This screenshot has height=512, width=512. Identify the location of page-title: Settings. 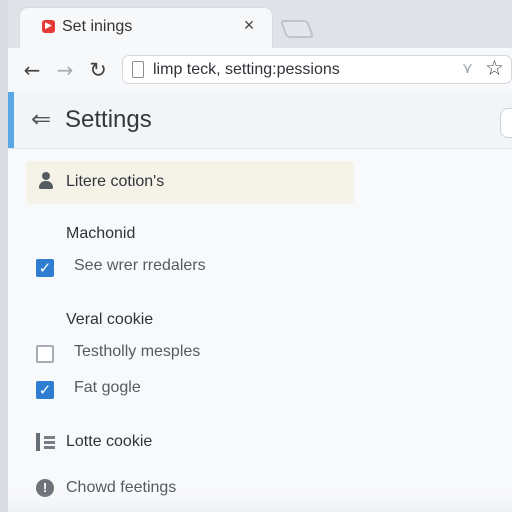
(108, 119).